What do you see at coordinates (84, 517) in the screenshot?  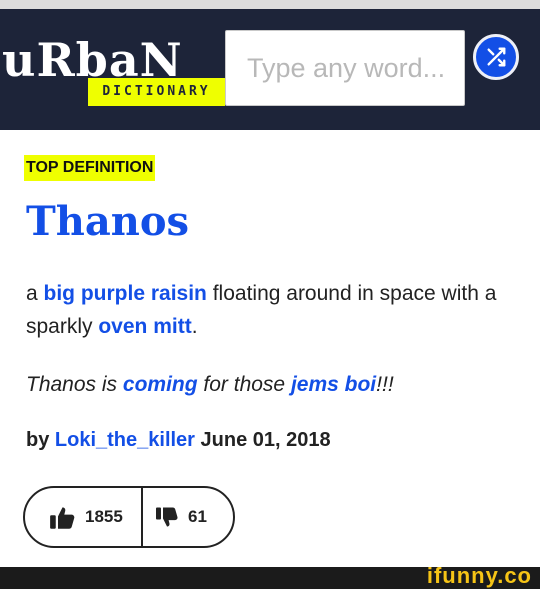 I see `upvote-button: 1855` at bounding box center [84, 517].